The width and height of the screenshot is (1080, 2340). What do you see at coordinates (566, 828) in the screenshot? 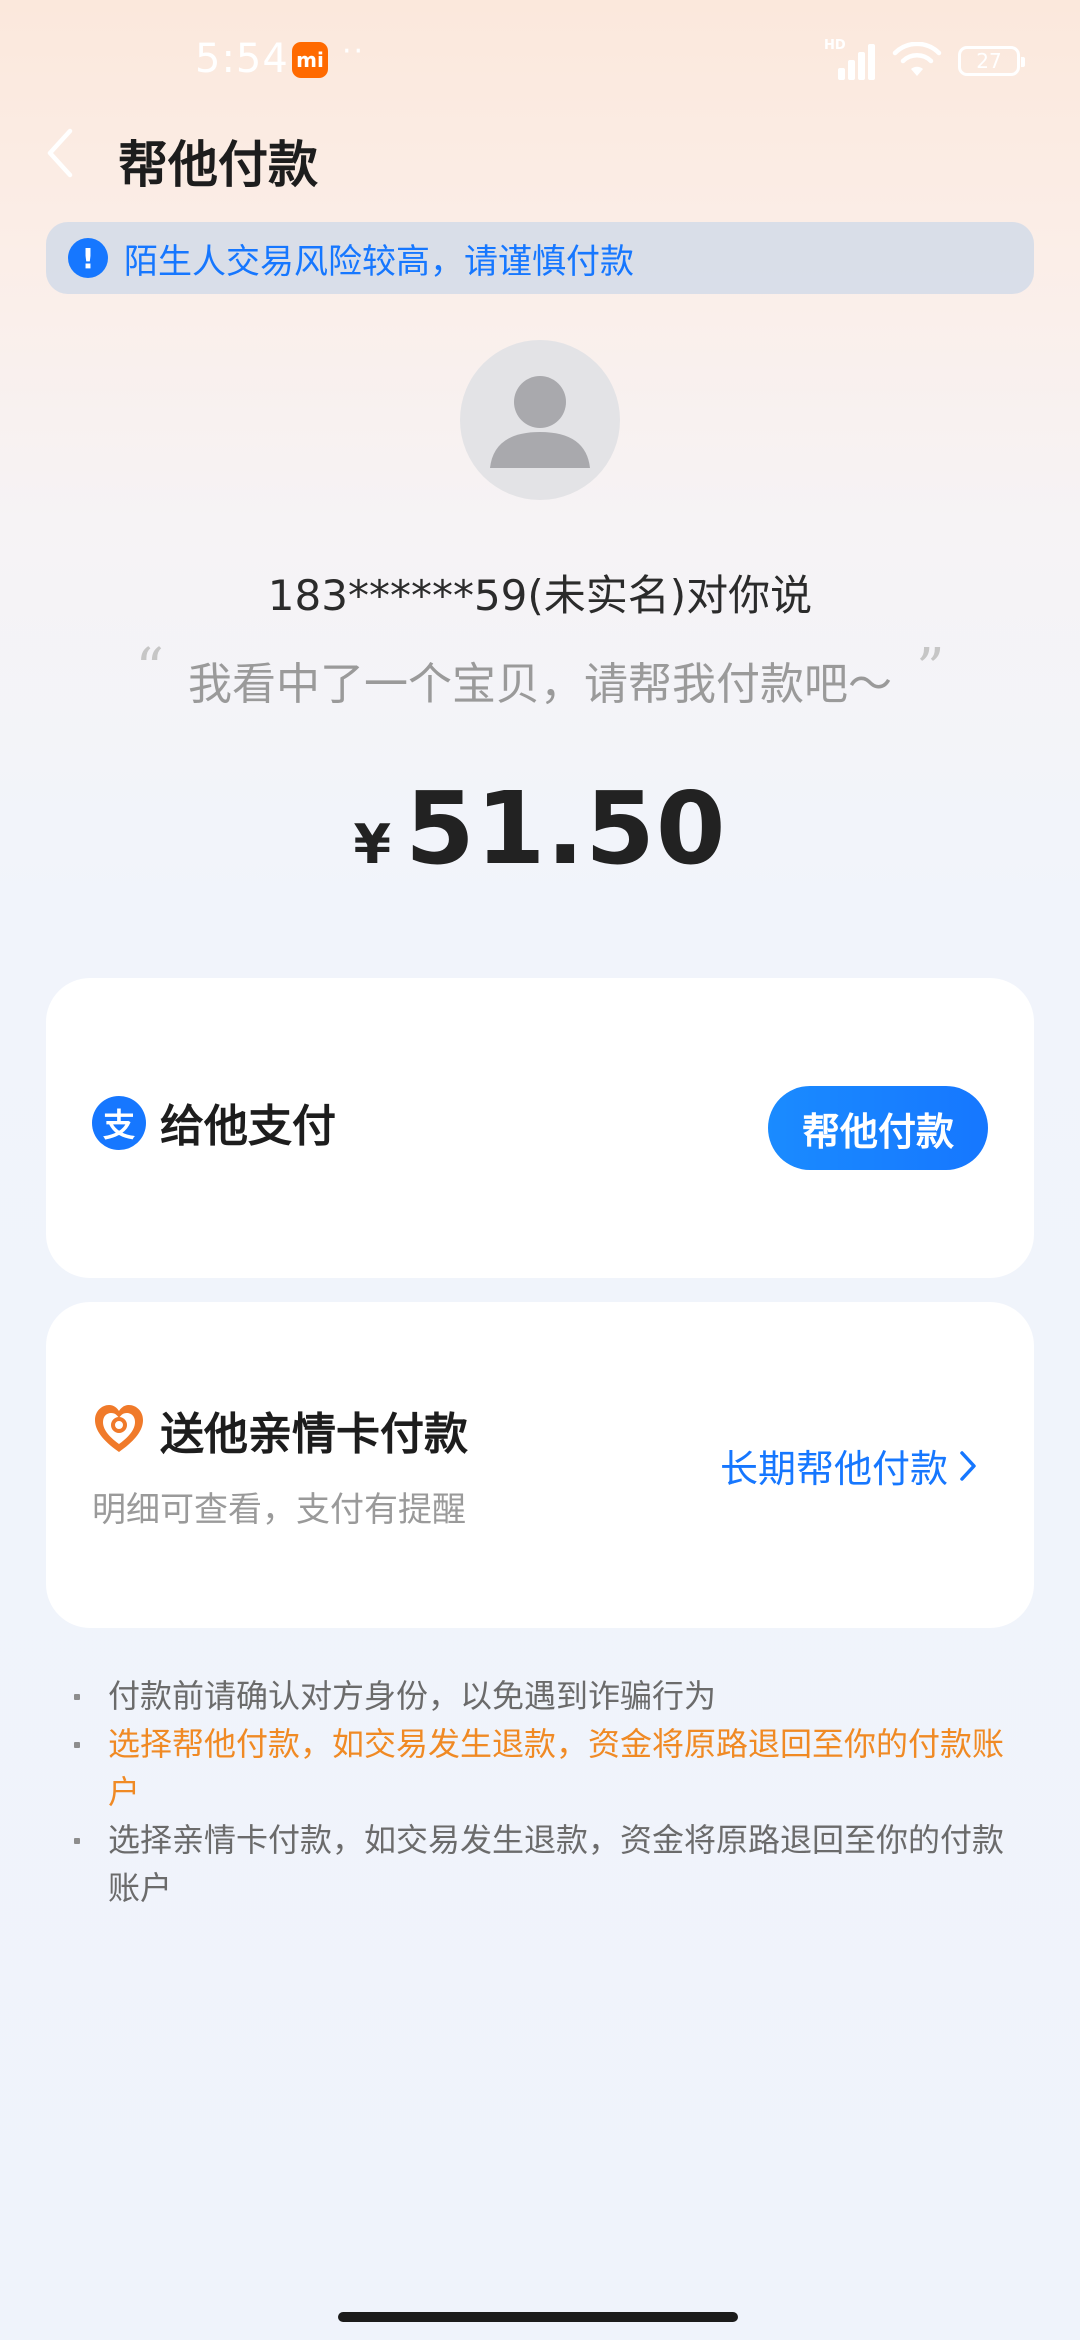
I see `amount-value: 51.50` at bounding box center [566, 828].